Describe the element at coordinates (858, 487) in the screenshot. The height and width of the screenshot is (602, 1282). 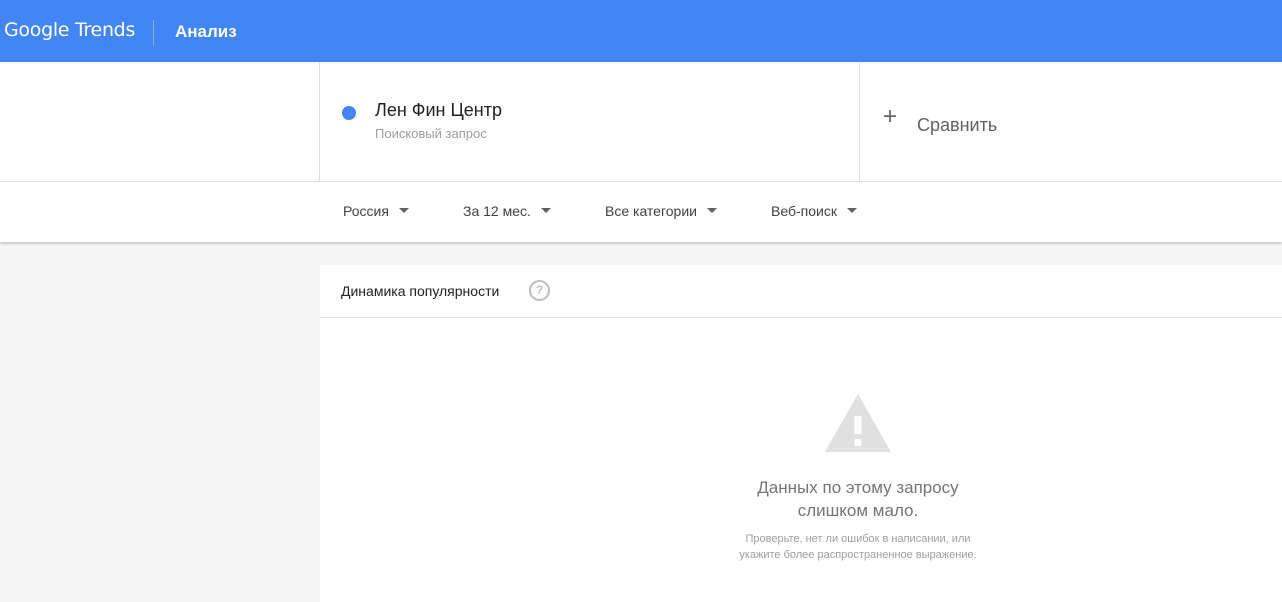
I see `no-data-message-line1: Данных по этому запросу` at that location.